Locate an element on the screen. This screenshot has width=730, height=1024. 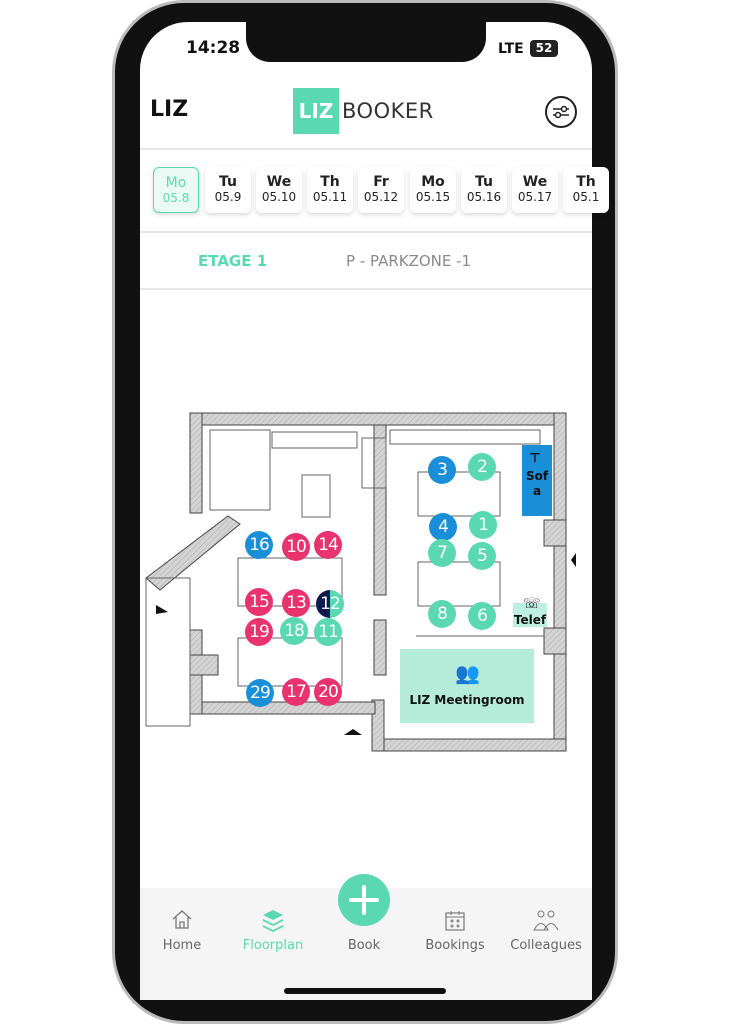
seat-6: 6 is located at coordinates (482, 616).